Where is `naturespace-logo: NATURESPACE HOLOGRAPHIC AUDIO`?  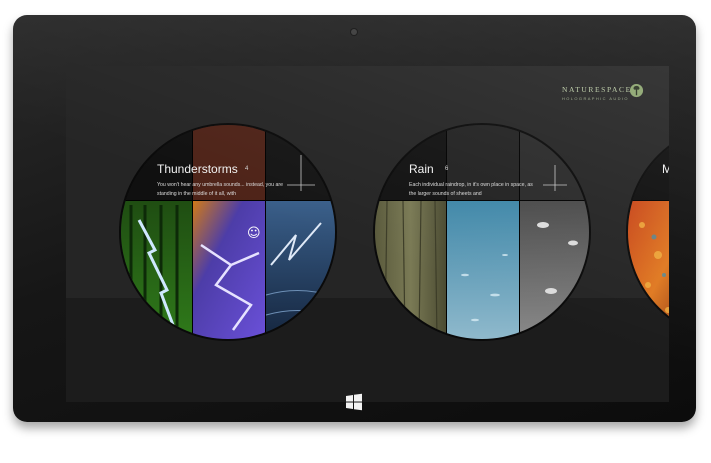 naturespace-logo: NATURESPACE HOLOGRAPHIC AUDIO is located at coordinates (607, 93).